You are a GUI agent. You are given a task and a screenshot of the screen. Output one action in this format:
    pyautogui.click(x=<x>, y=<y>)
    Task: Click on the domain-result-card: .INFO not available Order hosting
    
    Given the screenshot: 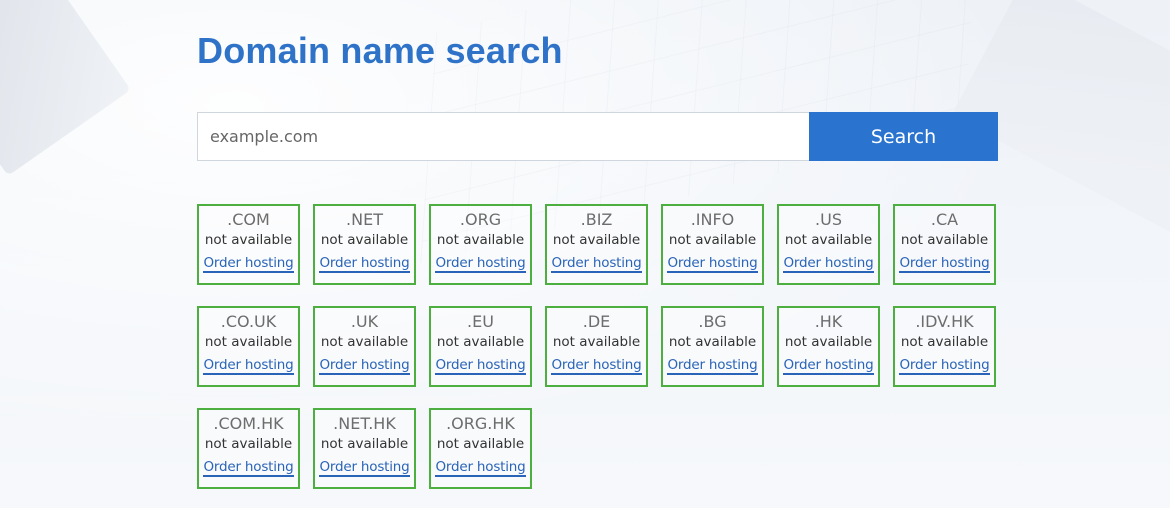 What is the action you would take?
    pyautogui.click(x=712, y=244)
    